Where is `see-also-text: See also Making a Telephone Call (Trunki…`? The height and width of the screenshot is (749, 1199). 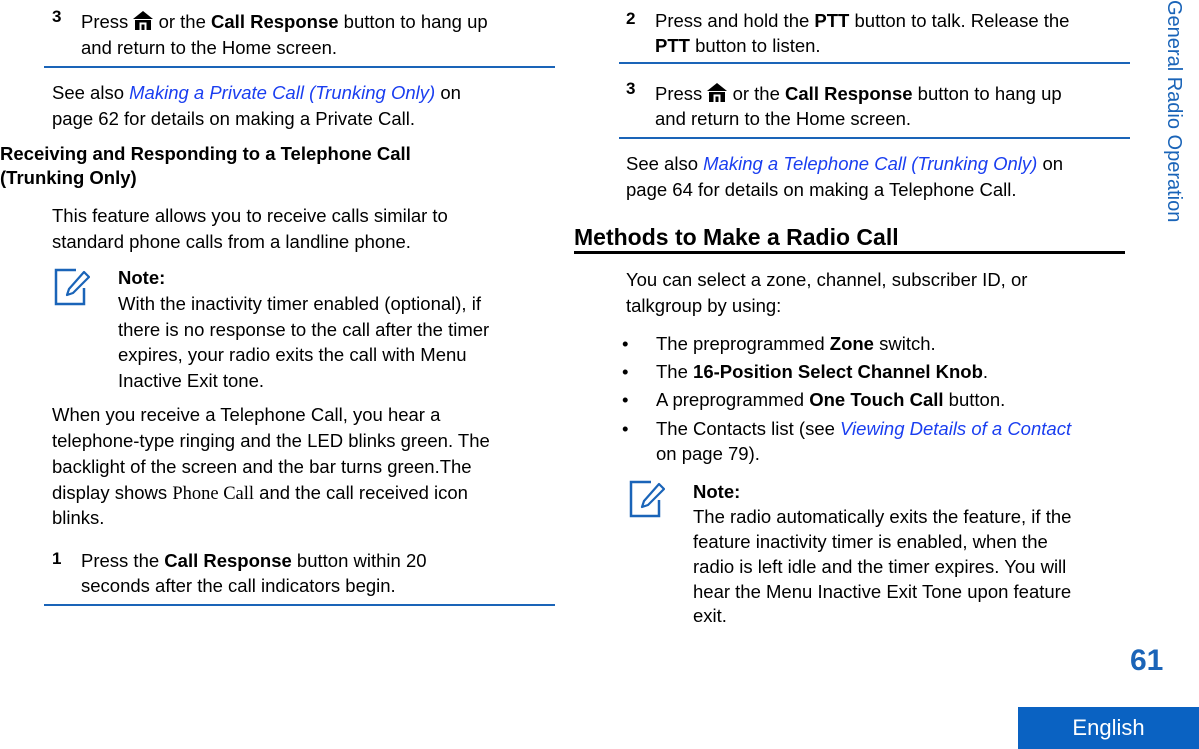 see-also-text: See also Making a Telephone Call (Trunki… is located at coordinates (845, 163).